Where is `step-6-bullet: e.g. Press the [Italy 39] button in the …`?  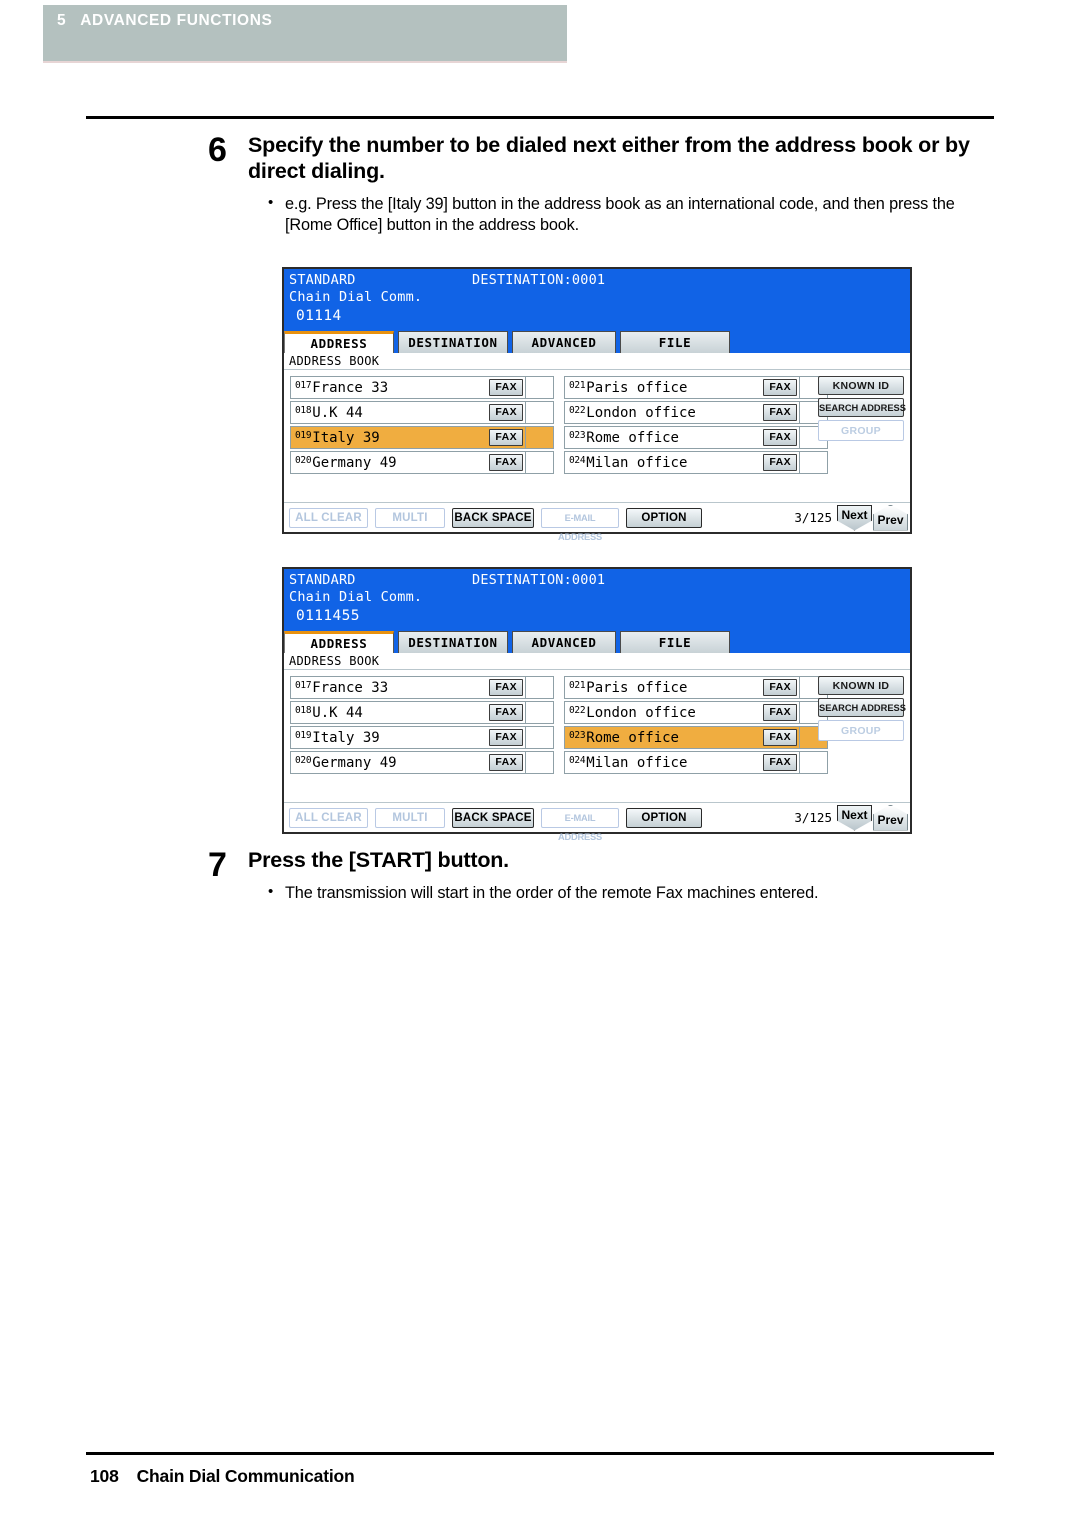 step-6-bullet: e.g. Press the [Italy 39] button in the … is located at coordinates (623, 215).